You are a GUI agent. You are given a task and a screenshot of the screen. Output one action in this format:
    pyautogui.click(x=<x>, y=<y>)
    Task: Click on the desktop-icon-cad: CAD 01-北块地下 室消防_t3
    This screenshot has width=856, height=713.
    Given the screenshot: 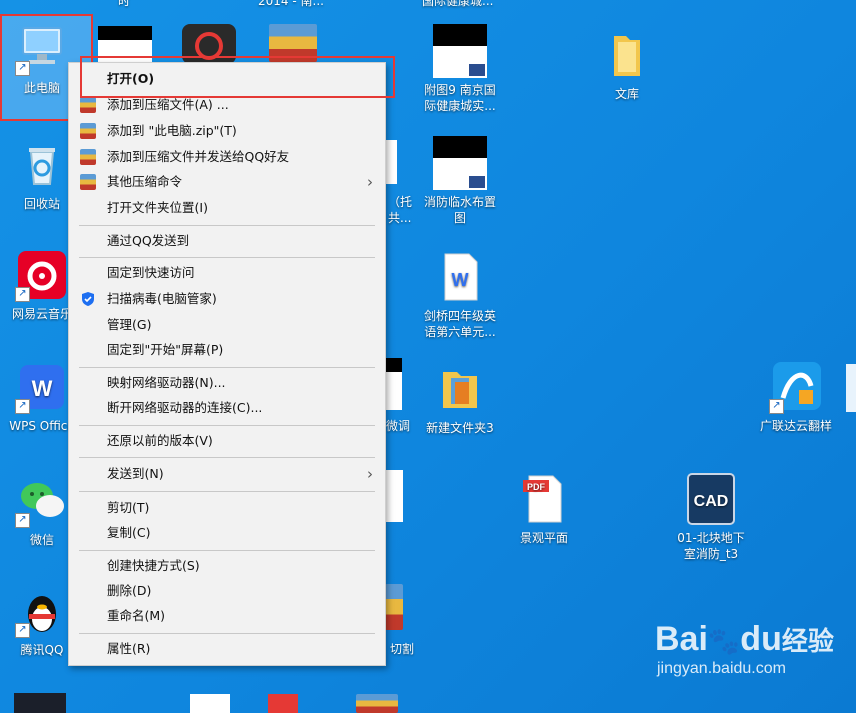 What is the action you would take?
    pyautogui.click(x=711, y=517)
    